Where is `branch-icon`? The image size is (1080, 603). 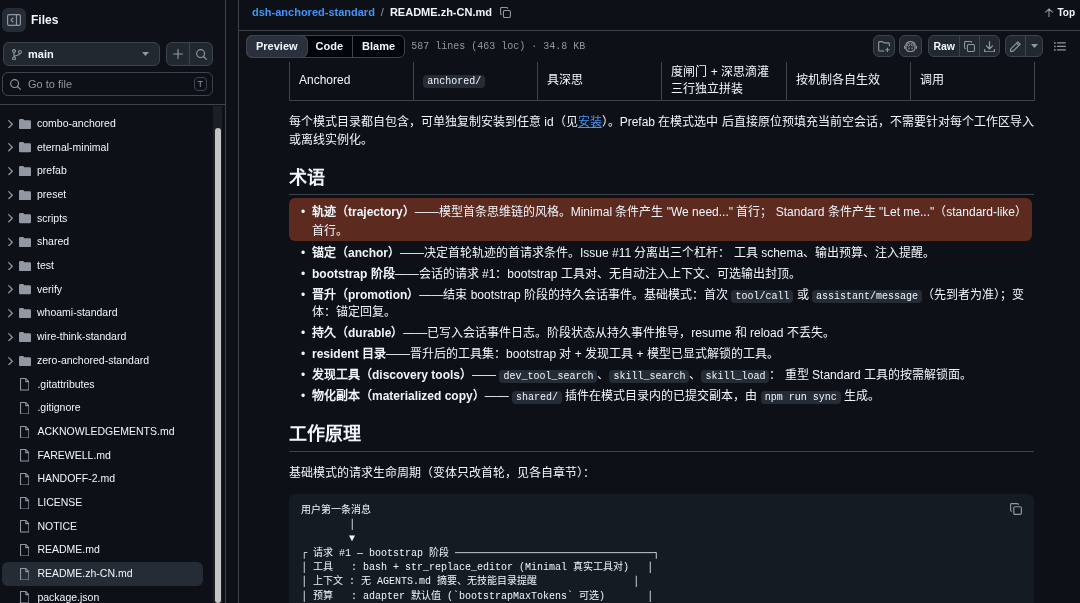
branch-icon is located at coordinates (17, 54).